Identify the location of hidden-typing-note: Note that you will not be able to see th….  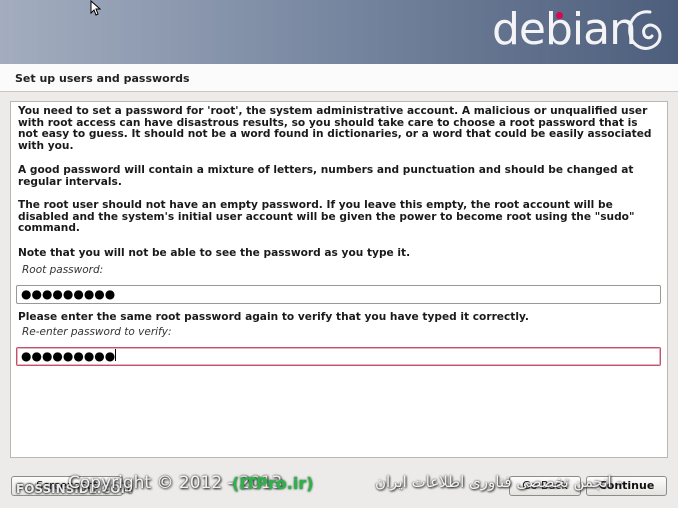
(214, 253).